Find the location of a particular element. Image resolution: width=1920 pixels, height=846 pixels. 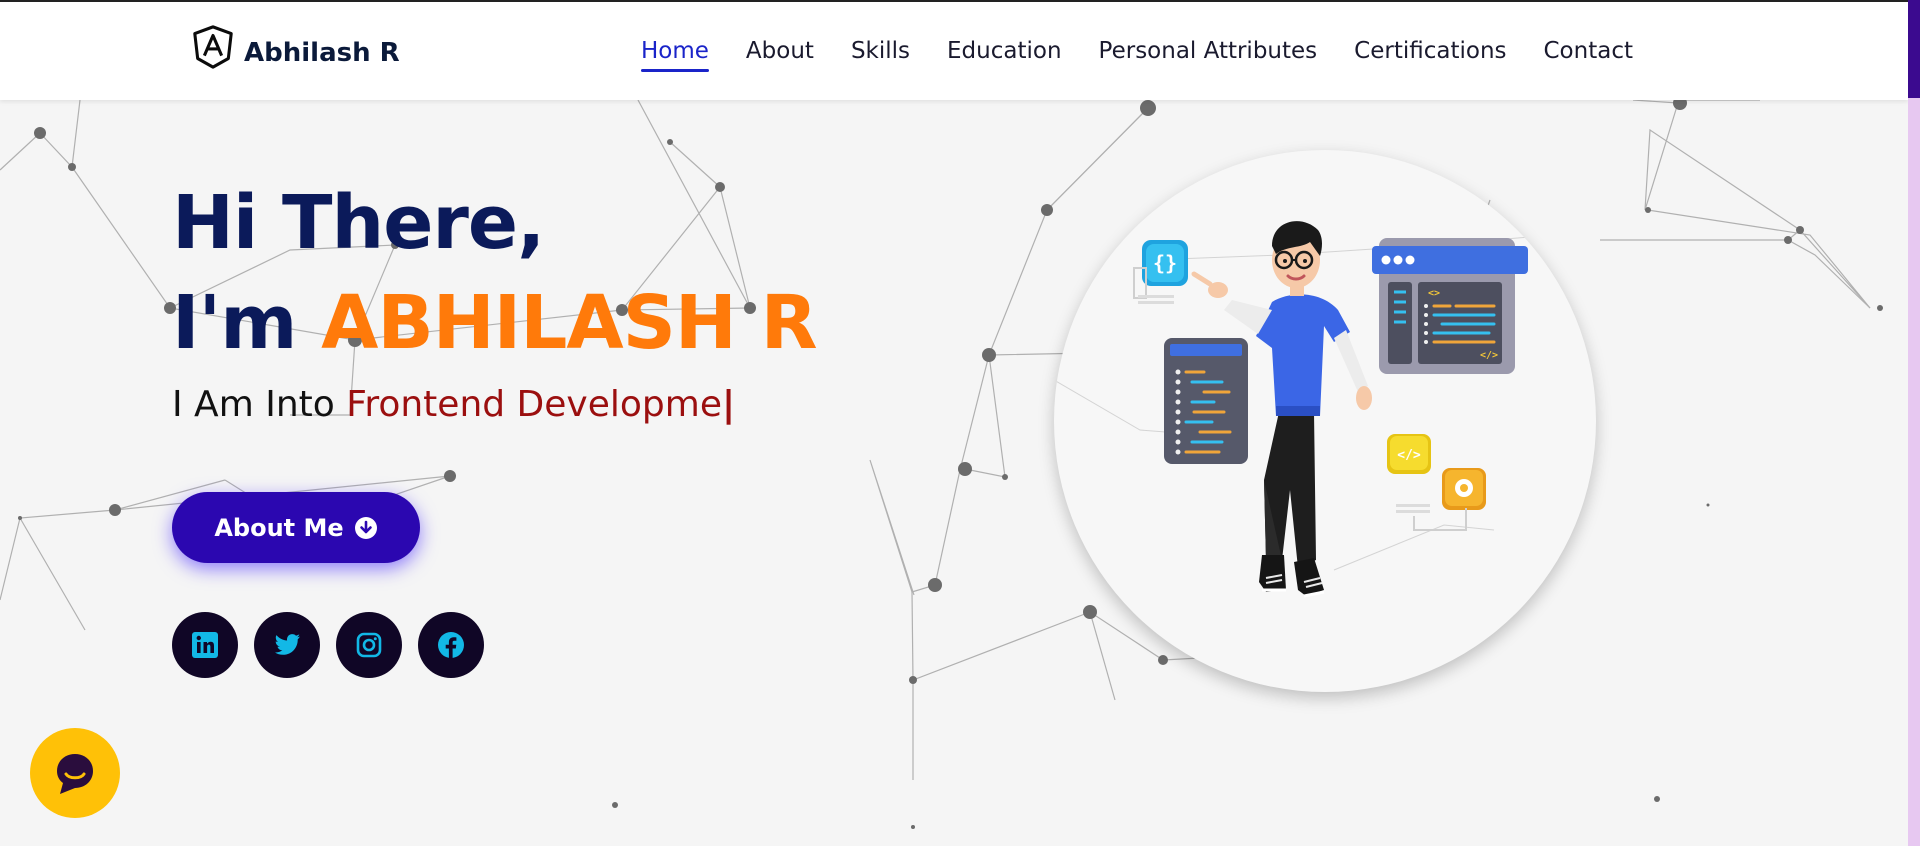

facebook-icon is located at coordinates (451, 645).